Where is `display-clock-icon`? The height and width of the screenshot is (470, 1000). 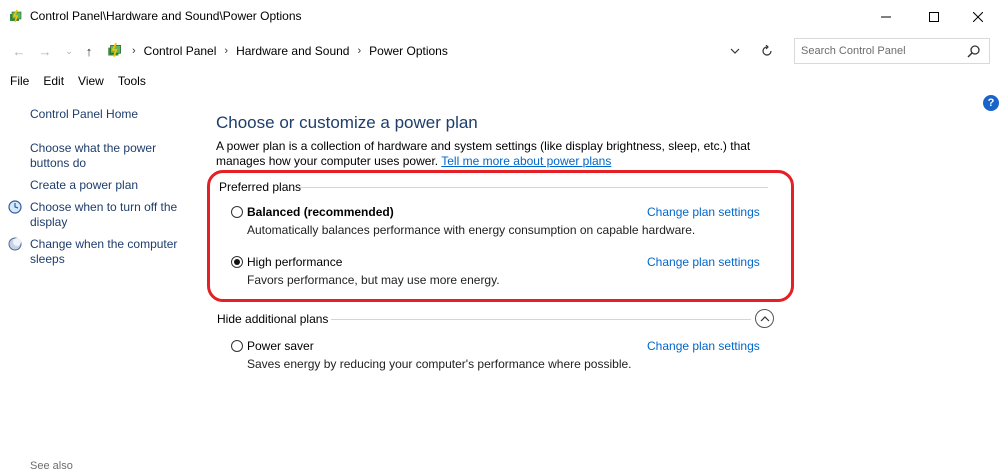
display-clock-icon is located at coordinates (15, 207).